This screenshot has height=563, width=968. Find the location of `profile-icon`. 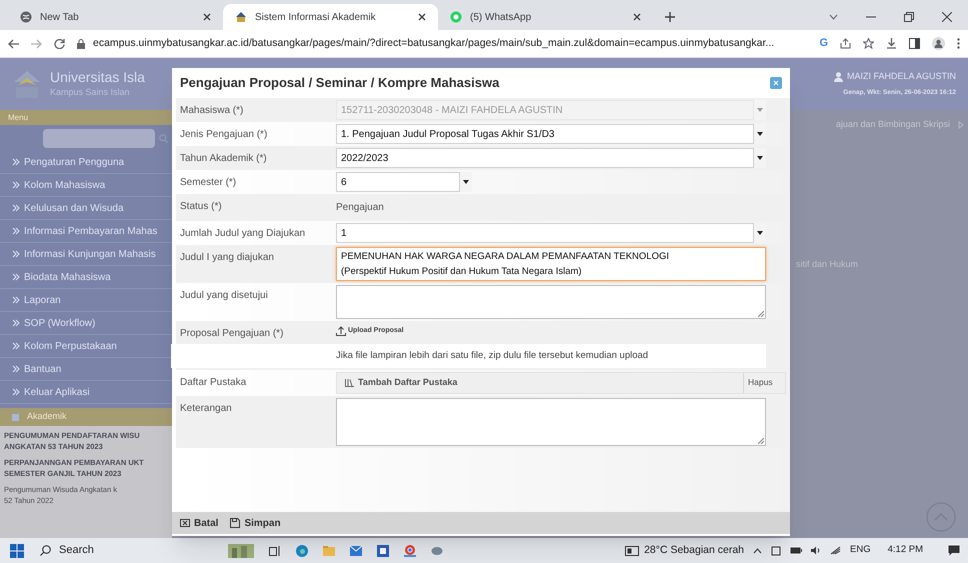

profile-icon is located at coordinates (938, 43).